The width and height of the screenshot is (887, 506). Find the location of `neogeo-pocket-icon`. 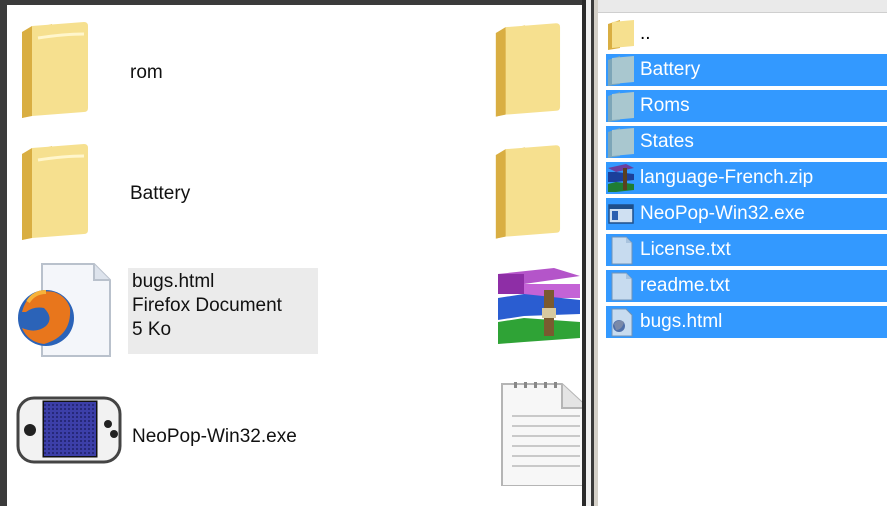

neogeo-pocket-icon is located at coordinates (69, 430).